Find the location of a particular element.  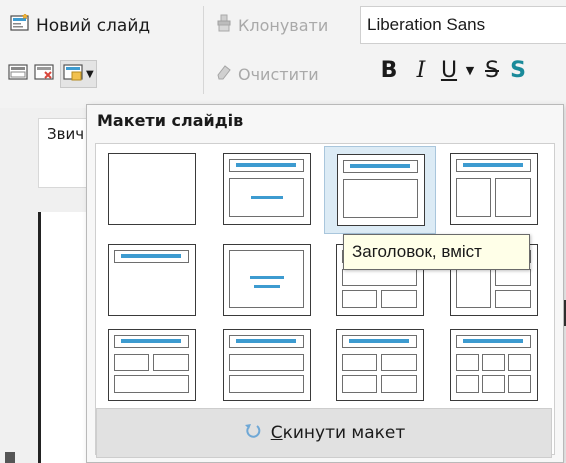

reset-layout-button: Скинути макет is located at coordinates (324, 433).